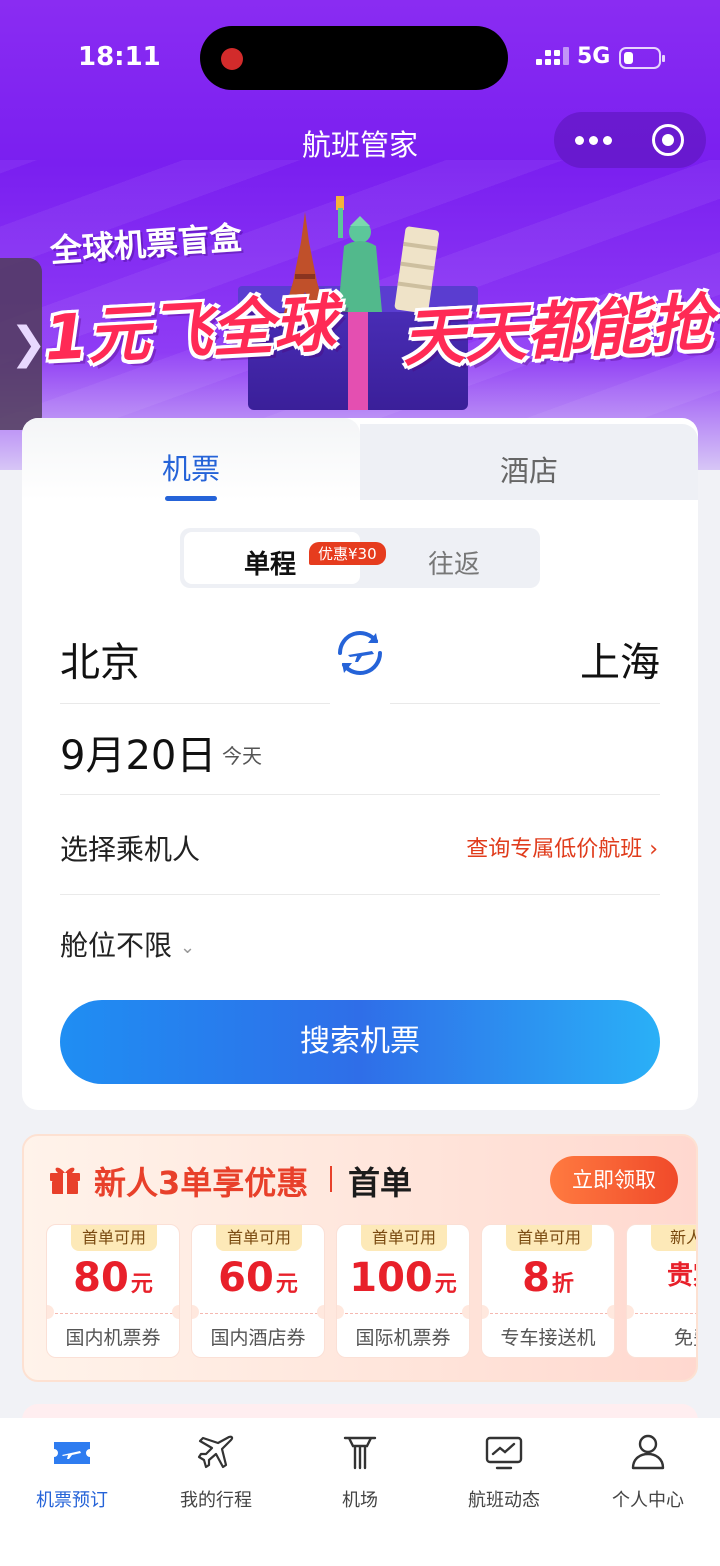 The height and width of the screenshot is (1566, 720). I want to click on trip-one-way-label: 单程, so click(270, 565).